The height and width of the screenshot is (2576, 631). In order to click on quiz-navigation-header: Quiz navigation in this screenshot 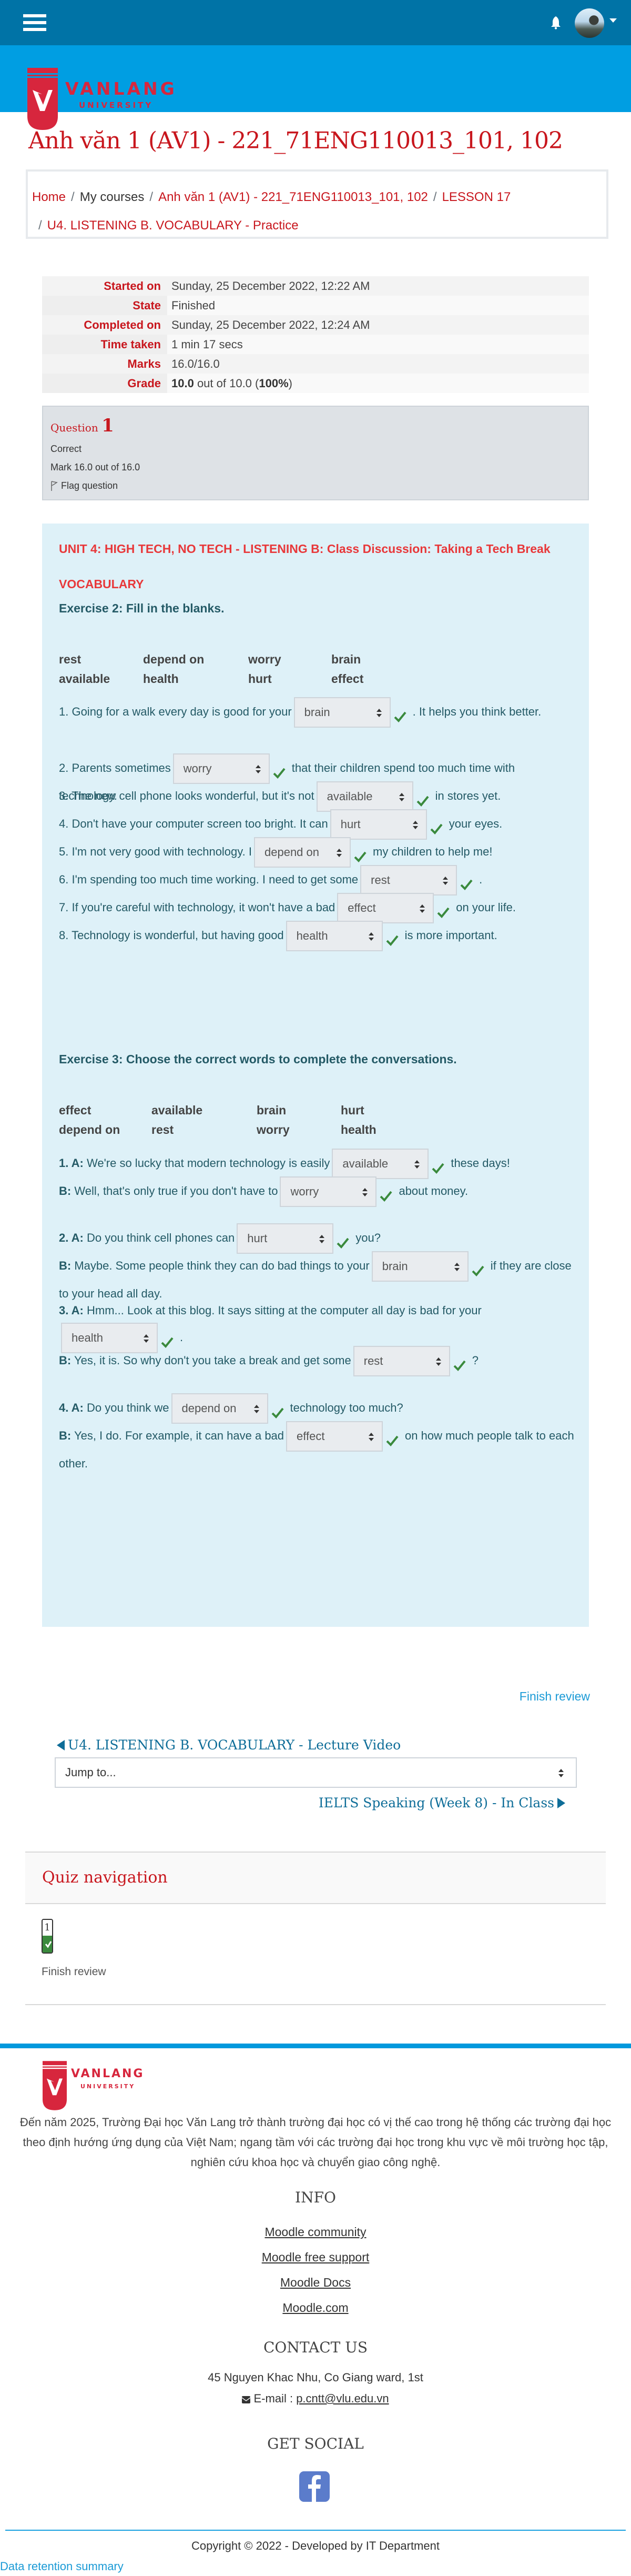, I will do `click(315, 1878)`.